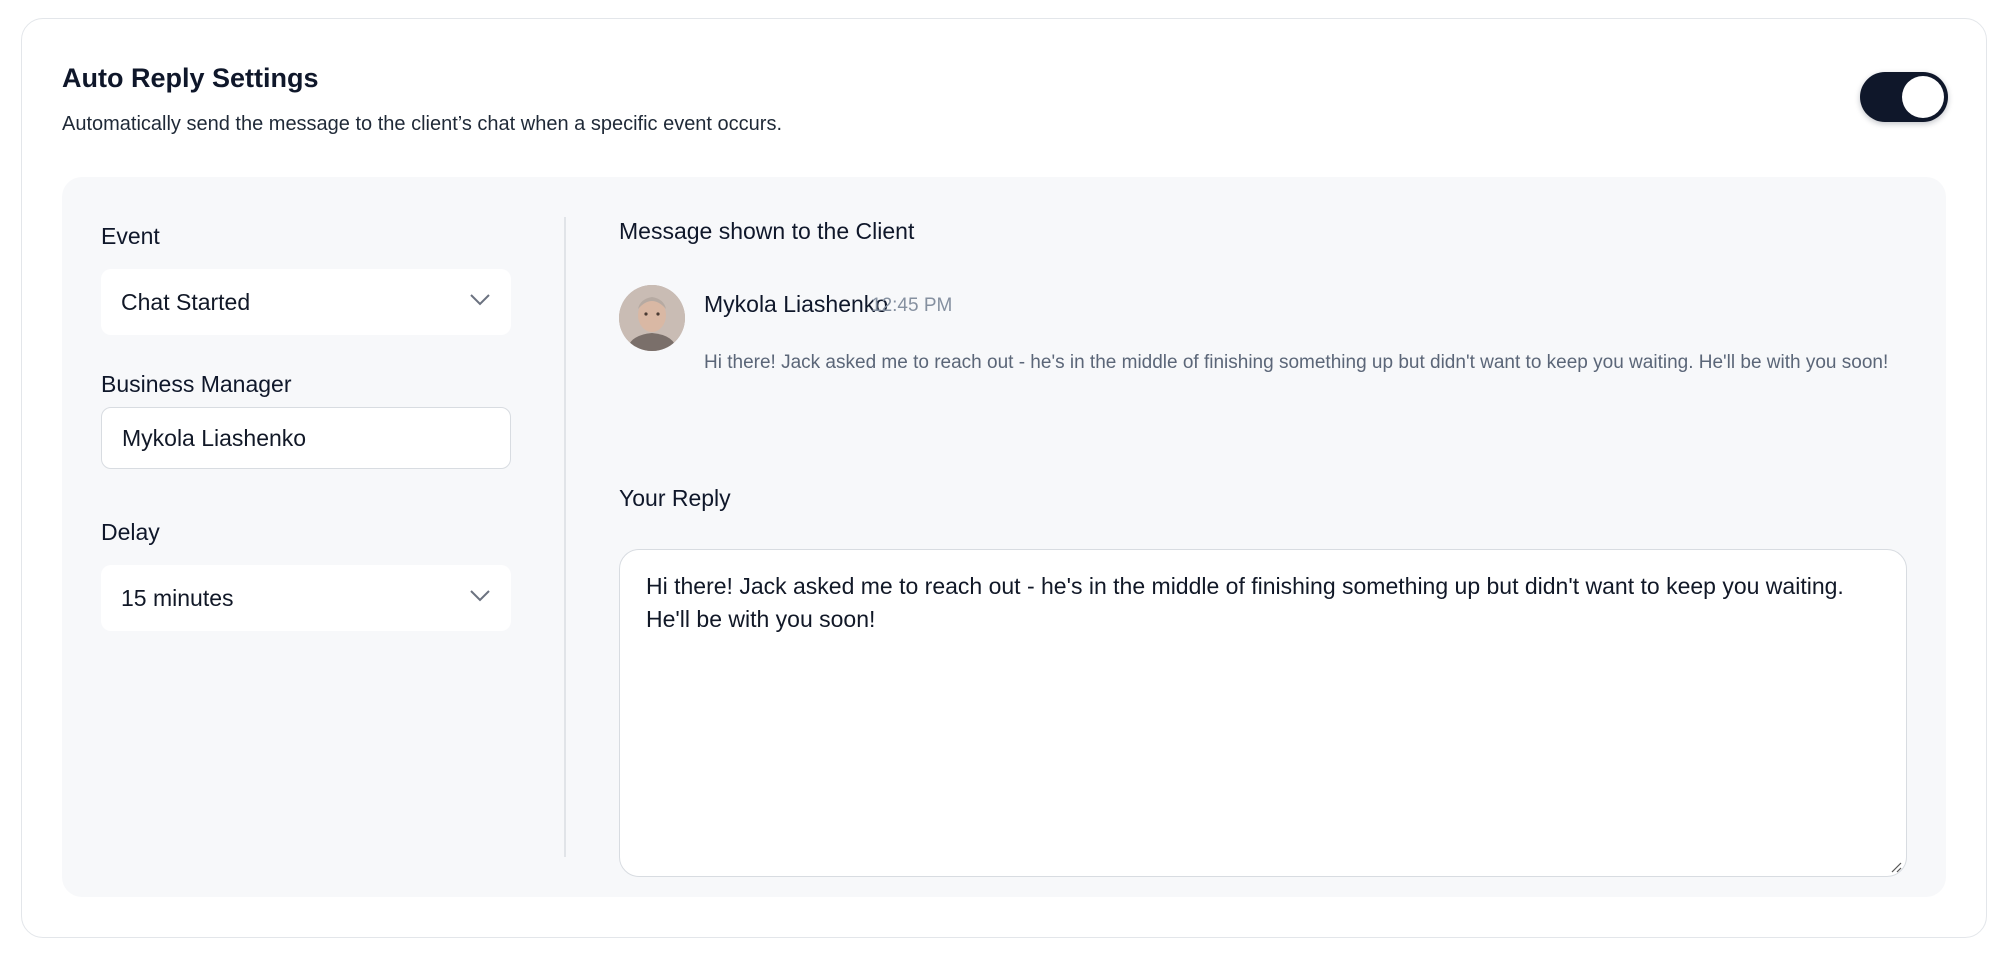 The height and width of the screenshot is (956, 2000). I want to click on your-reply-label: Your Reply, so click(675, 498).